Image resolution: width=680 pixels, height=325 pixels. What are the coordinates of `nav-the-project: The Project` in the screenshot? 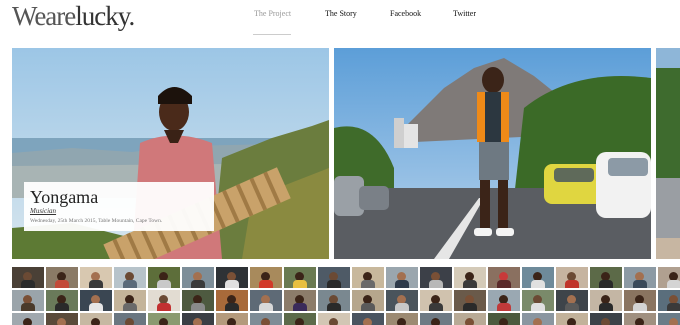 It's located at (272, 13).